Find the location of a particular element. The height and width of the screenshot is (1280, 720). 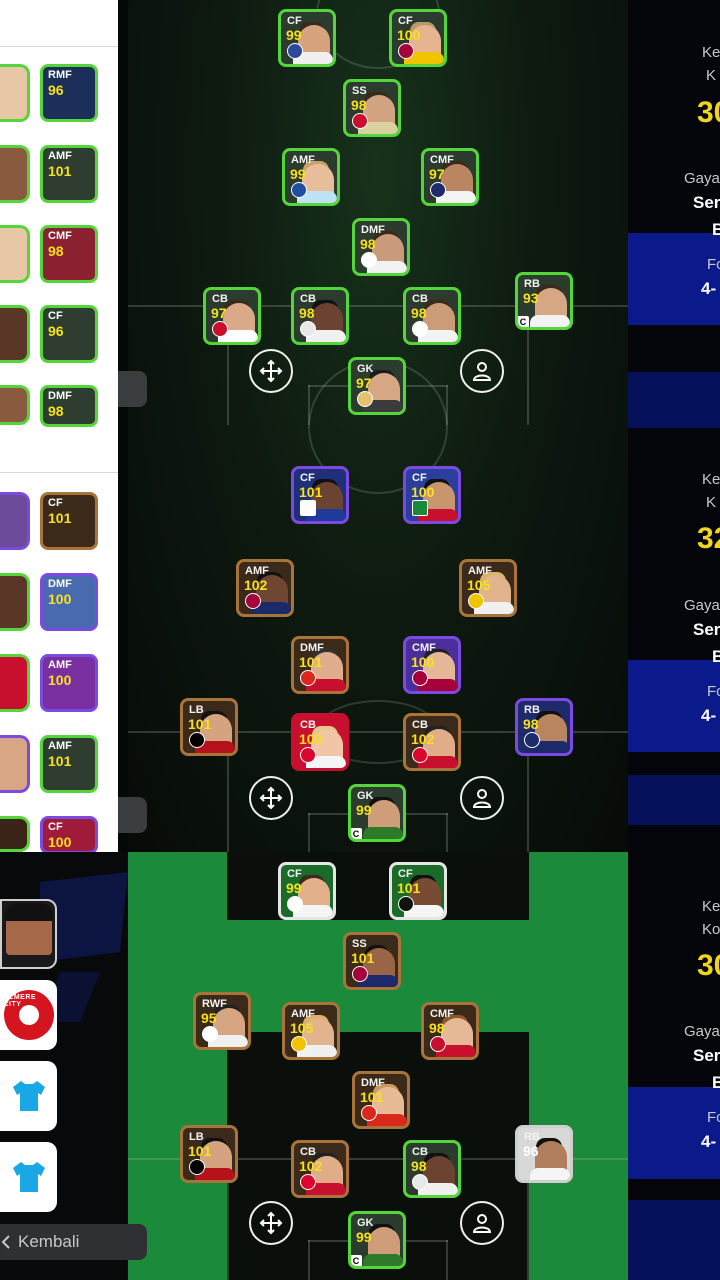

strength-label: Ke is located at coordinates (711, 479).